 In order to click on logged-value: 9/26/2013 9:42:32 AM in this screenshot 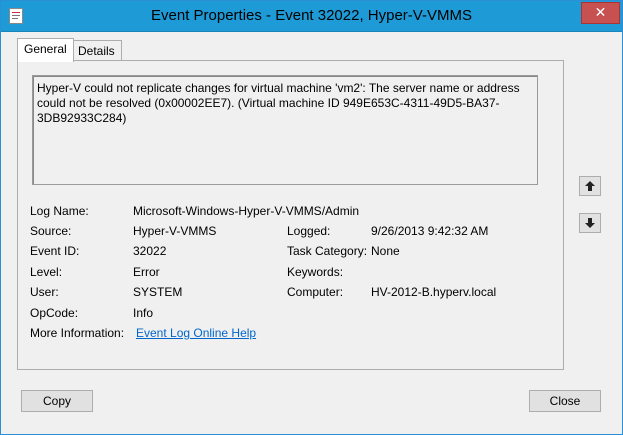, I will do `click(429, 231)`.